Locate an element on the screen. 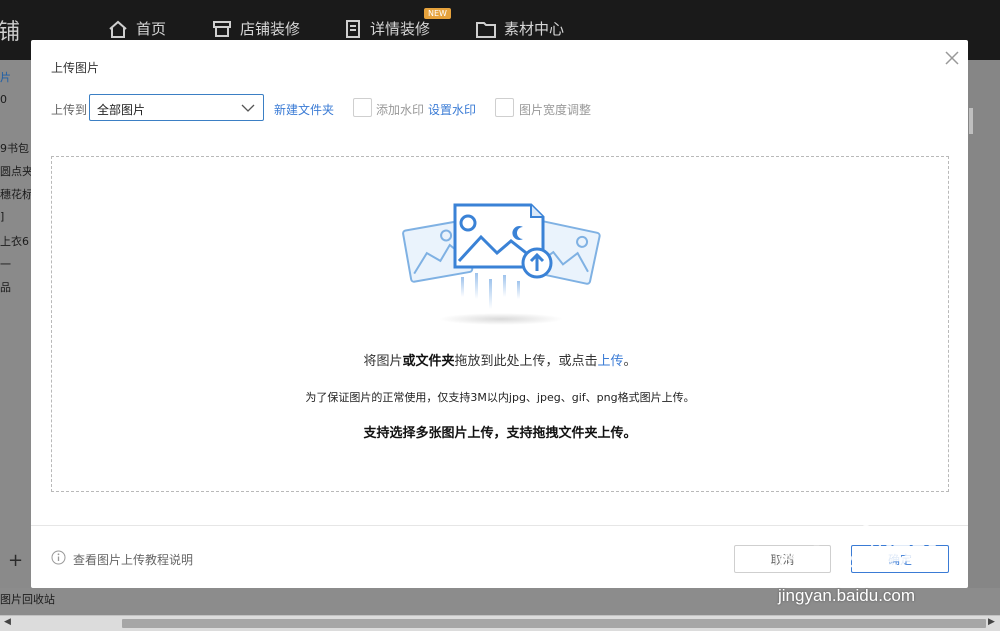 The height and width of the screenshot is (631, 1000). nav-shop-decoration-label: 店铺装修 is located at coordinates (270, 29).